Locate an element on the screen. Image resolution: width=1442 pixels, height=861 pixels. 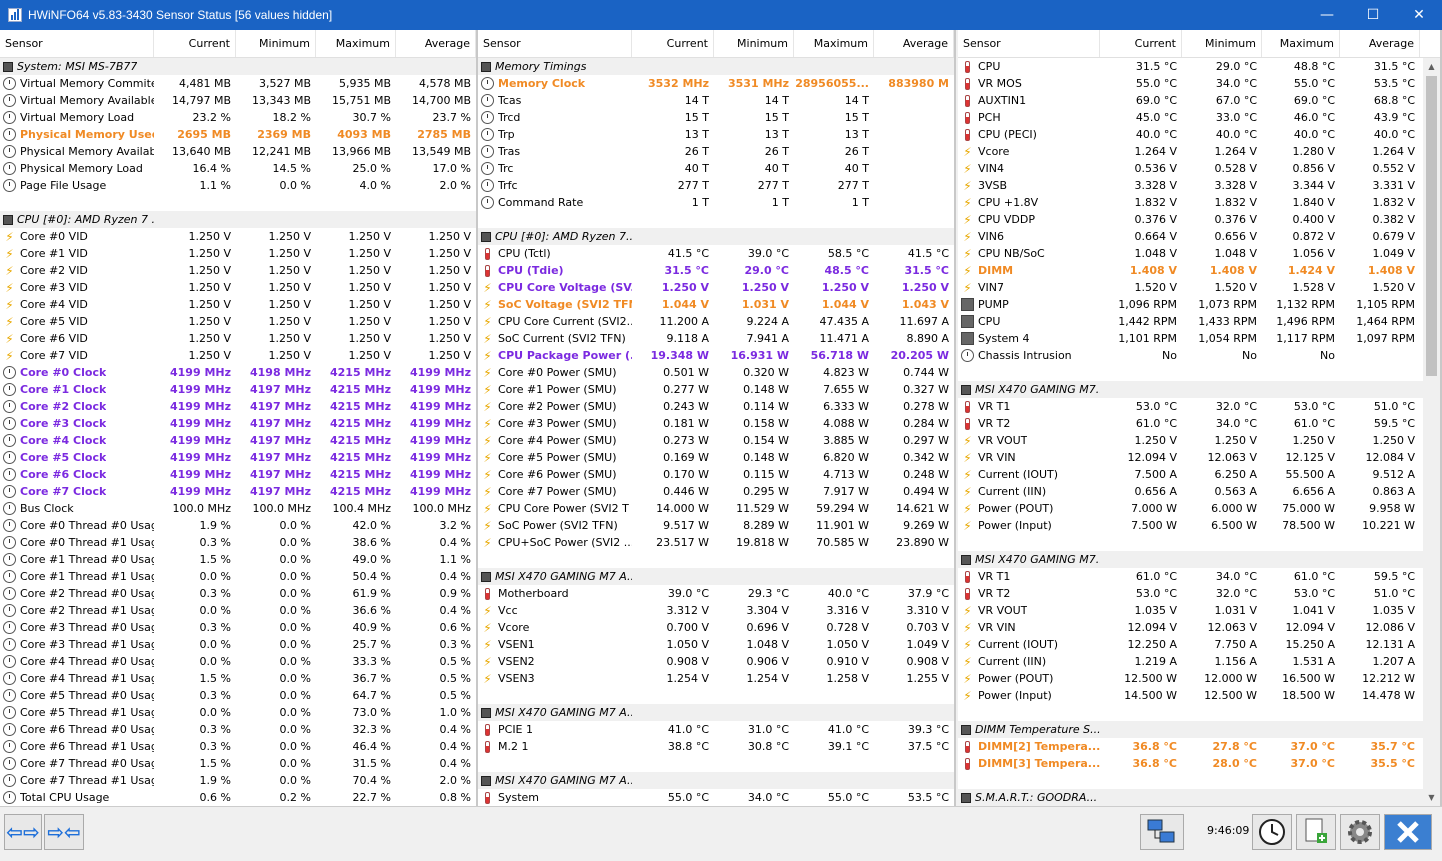
sensor-group-row: Memory Timings is located at coordinates (716, 66).